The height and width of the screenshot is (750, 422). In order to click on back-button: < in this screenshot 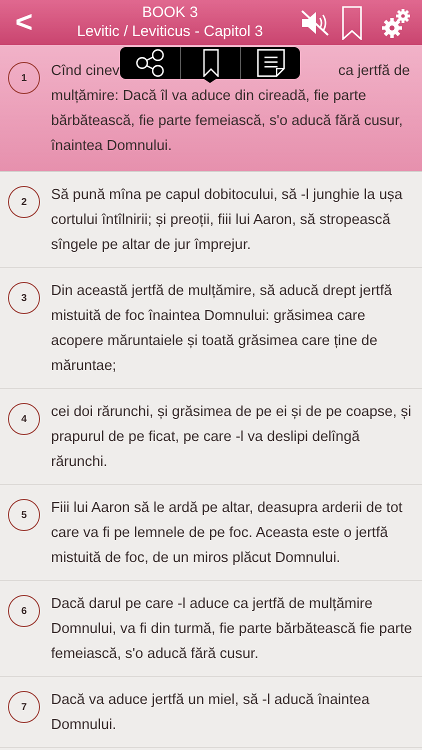, I will do `click(24, 23)`.